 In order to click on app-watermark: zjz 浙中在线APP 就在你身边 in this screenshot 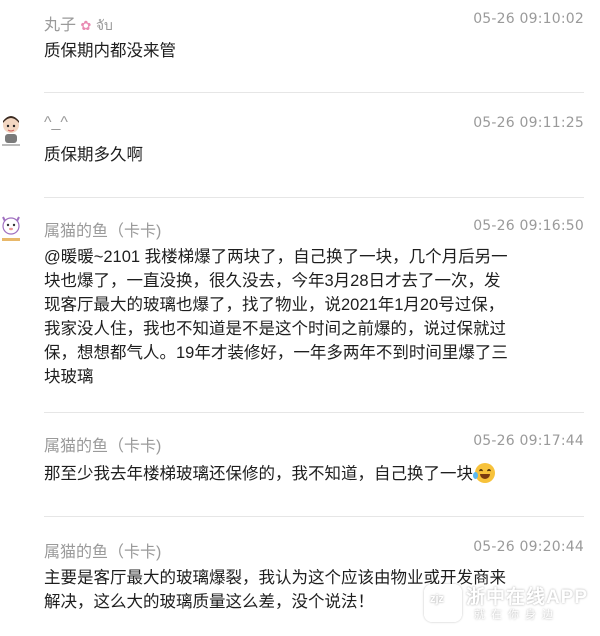, I will do `click(509, 602)`.